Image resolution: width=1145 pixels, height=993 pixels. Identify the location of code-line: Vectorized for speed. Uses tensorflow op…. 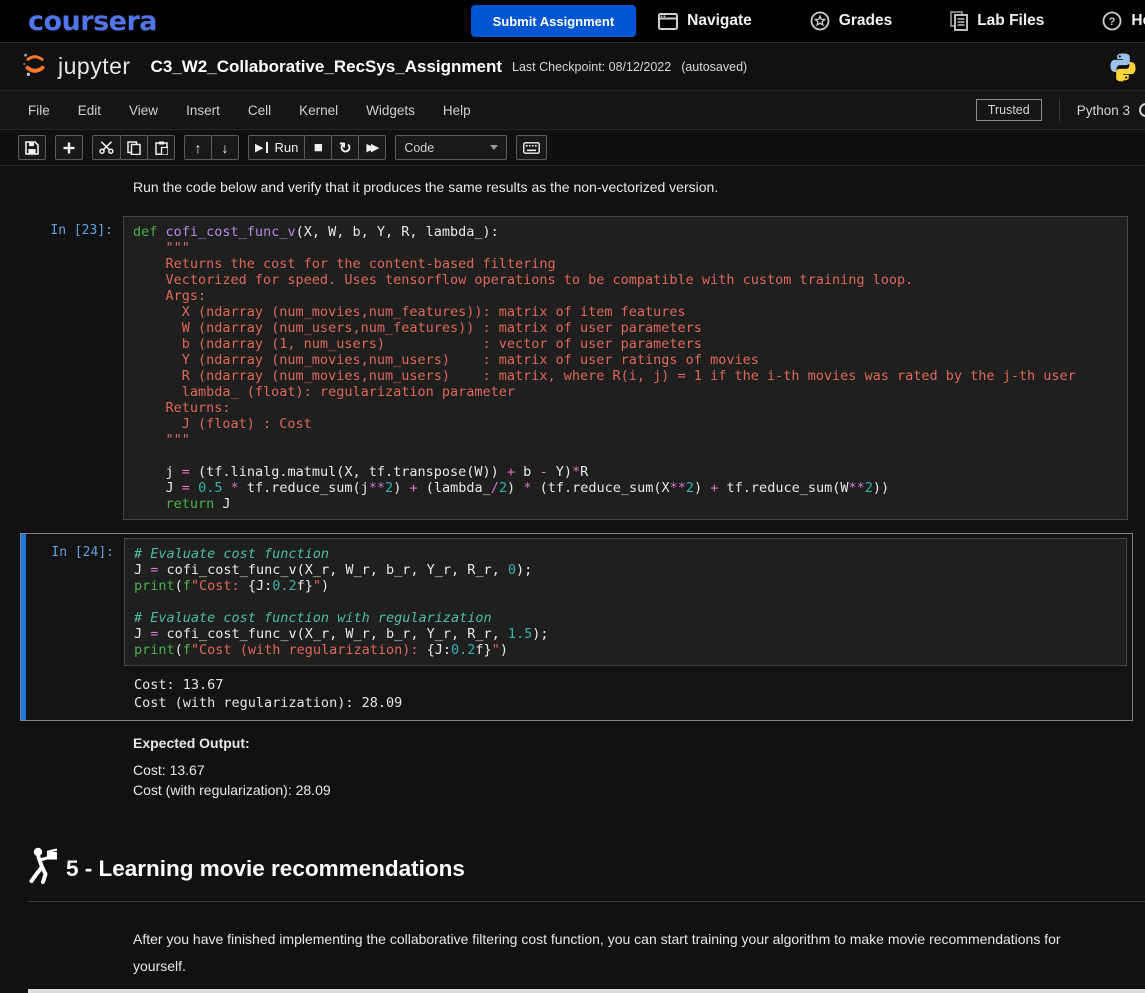
(523, 280).